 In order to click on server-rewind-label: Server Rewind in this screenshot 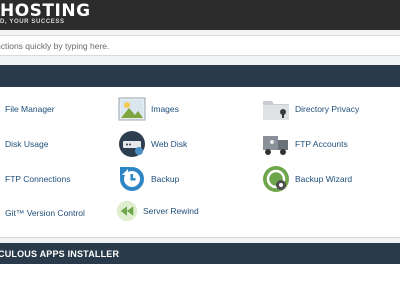, I will do `click(171, 211)`.